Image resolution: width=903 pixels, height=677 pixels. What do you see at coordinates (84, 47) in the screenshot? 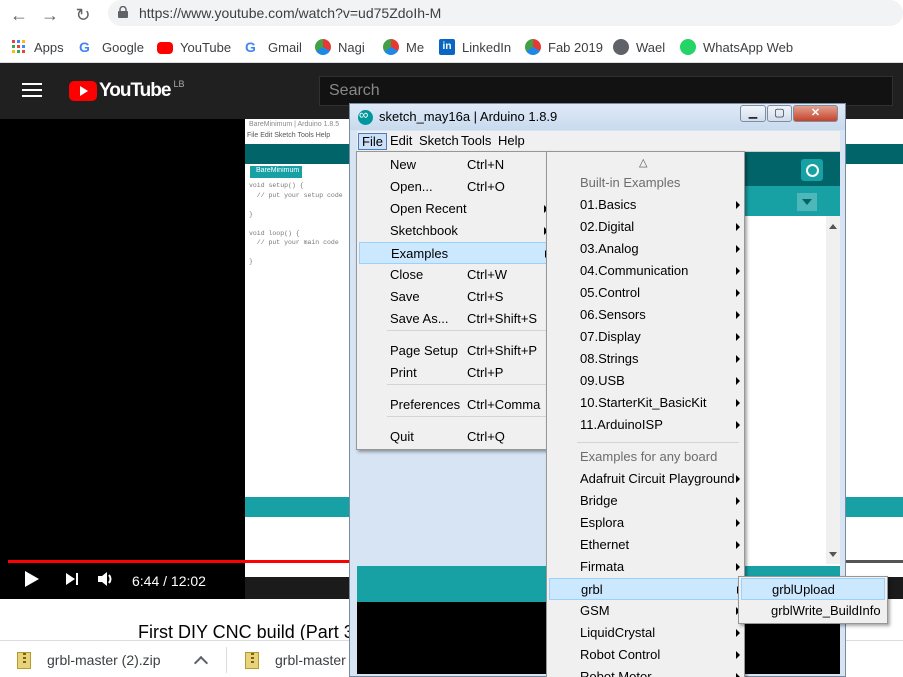
I see `google-icon: G` at bounding box center [84, 47].